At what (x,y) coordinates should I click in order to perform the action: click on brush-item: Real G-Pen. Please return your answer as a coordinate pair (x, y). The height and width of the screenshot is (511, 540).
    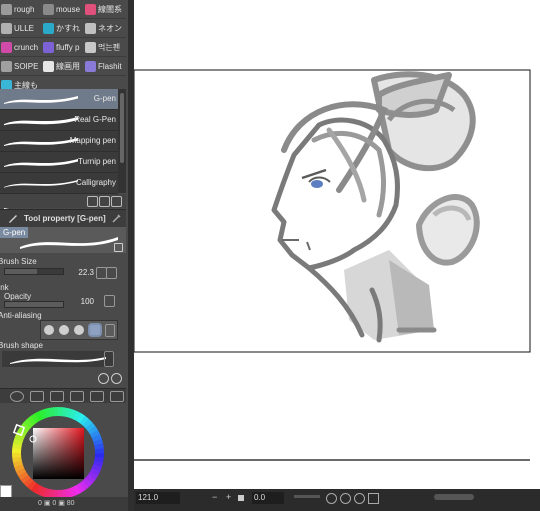
    Looking at the image, I should click on (59, 120).